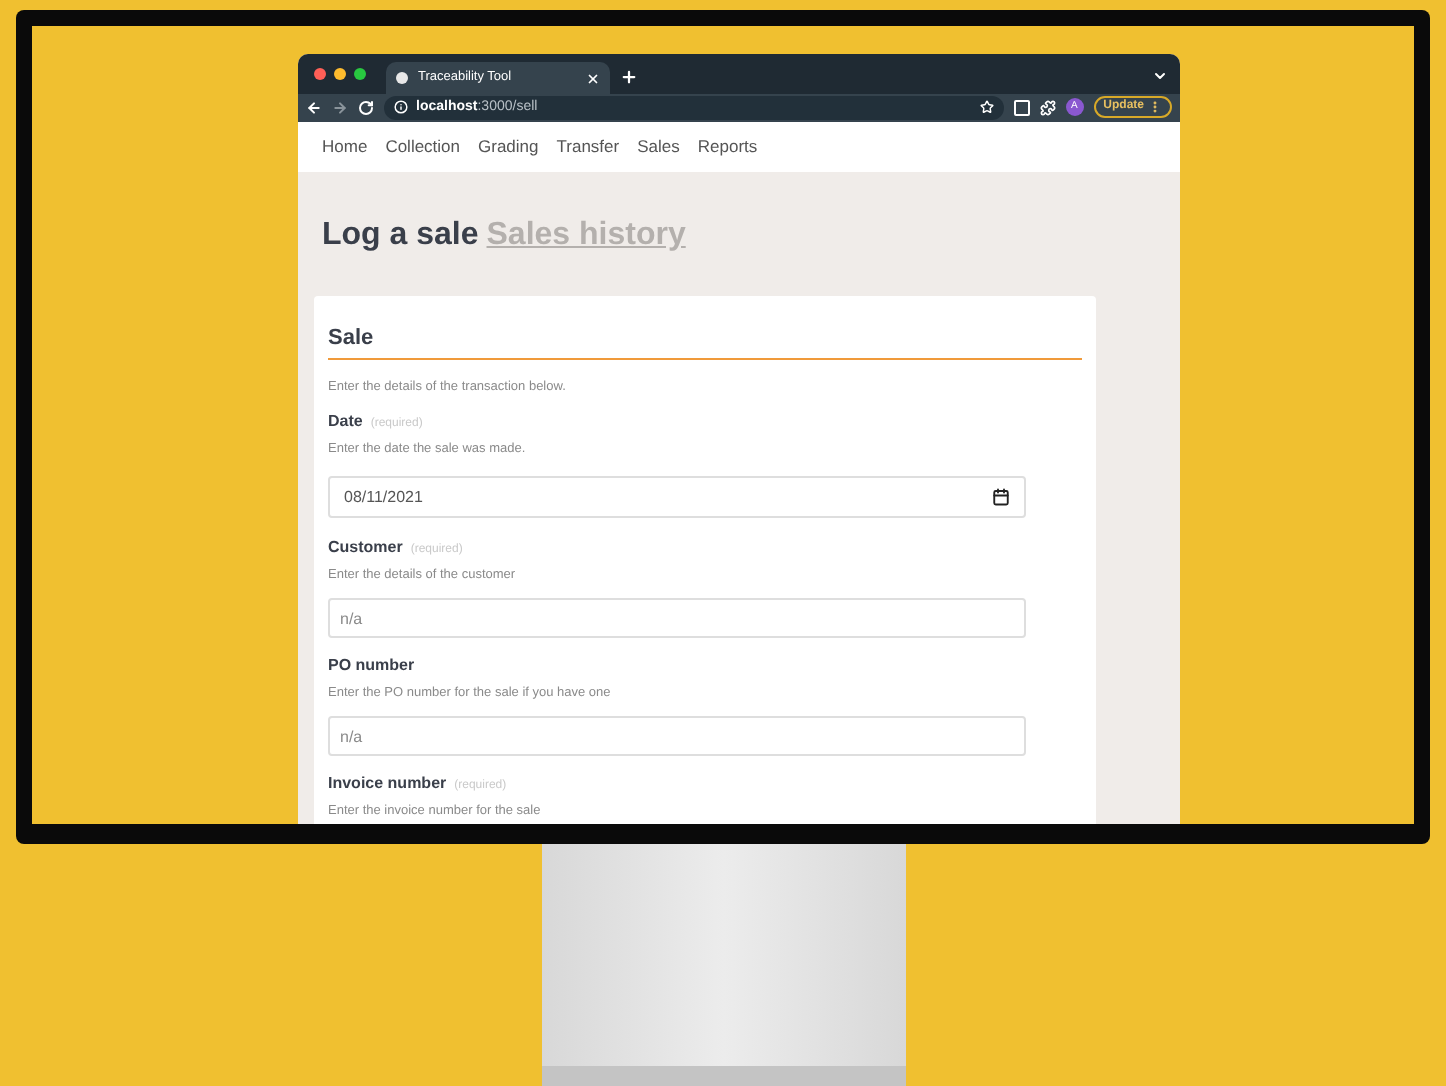 This screenshot has height=1086, width=1446. I want to click on nav-link: Transfer, so click(588, 146).